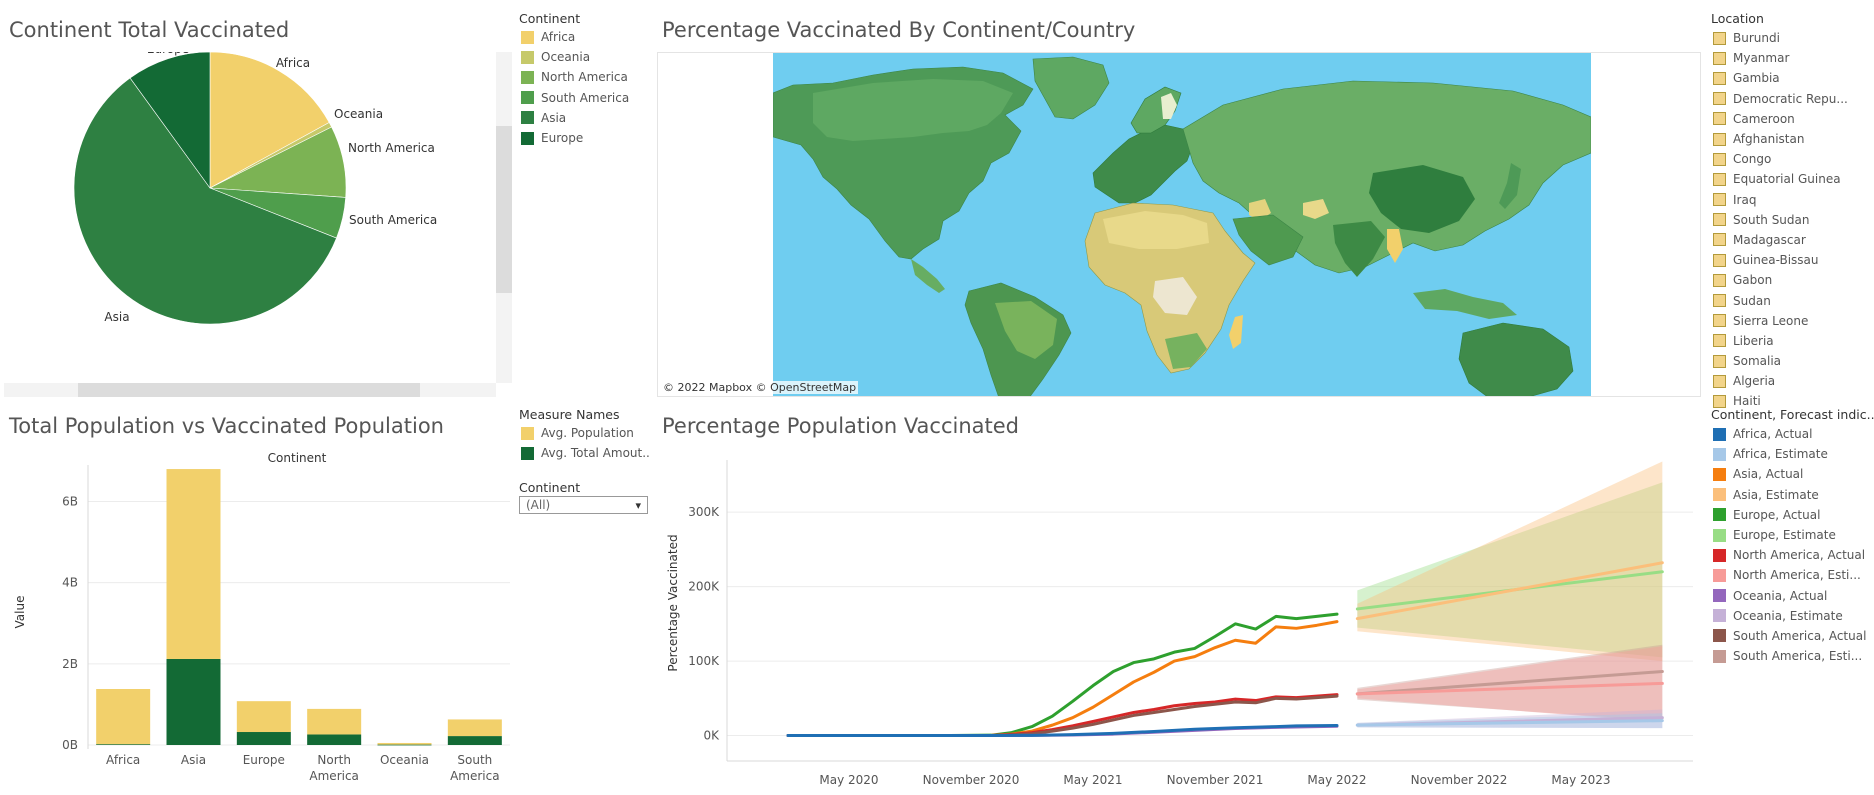 The width and height of the screenshot is (1874, 795). Describe the element at coordinates (1793, 495) in the screenshot. I see `forecast-legend-item-asia-estimate: Asia, Estimate` at that location.